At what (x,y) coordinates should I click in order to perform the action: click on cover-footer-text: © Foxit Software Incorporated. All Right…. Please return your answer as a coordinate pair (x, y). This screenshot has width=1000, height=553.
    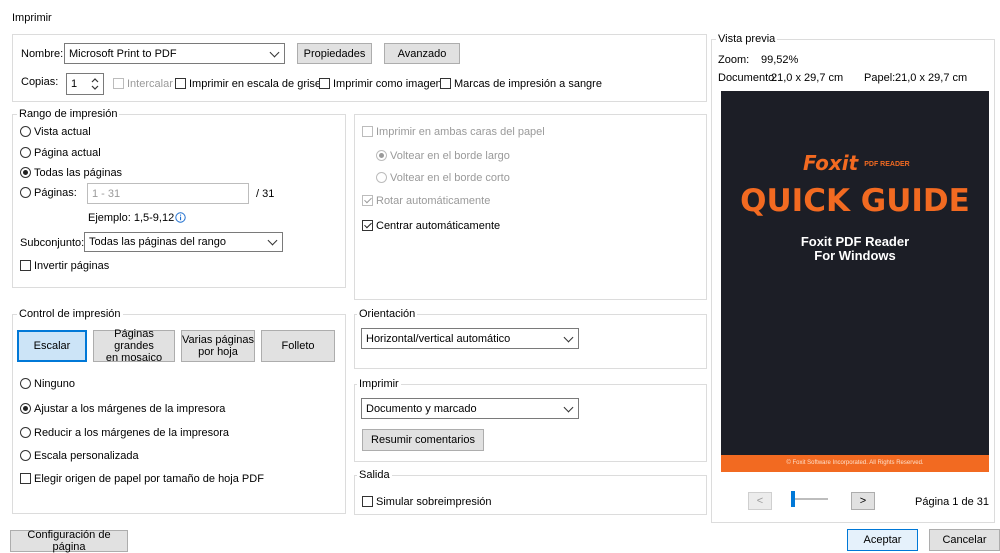
    Looking at the image, I should click on (855, 463).